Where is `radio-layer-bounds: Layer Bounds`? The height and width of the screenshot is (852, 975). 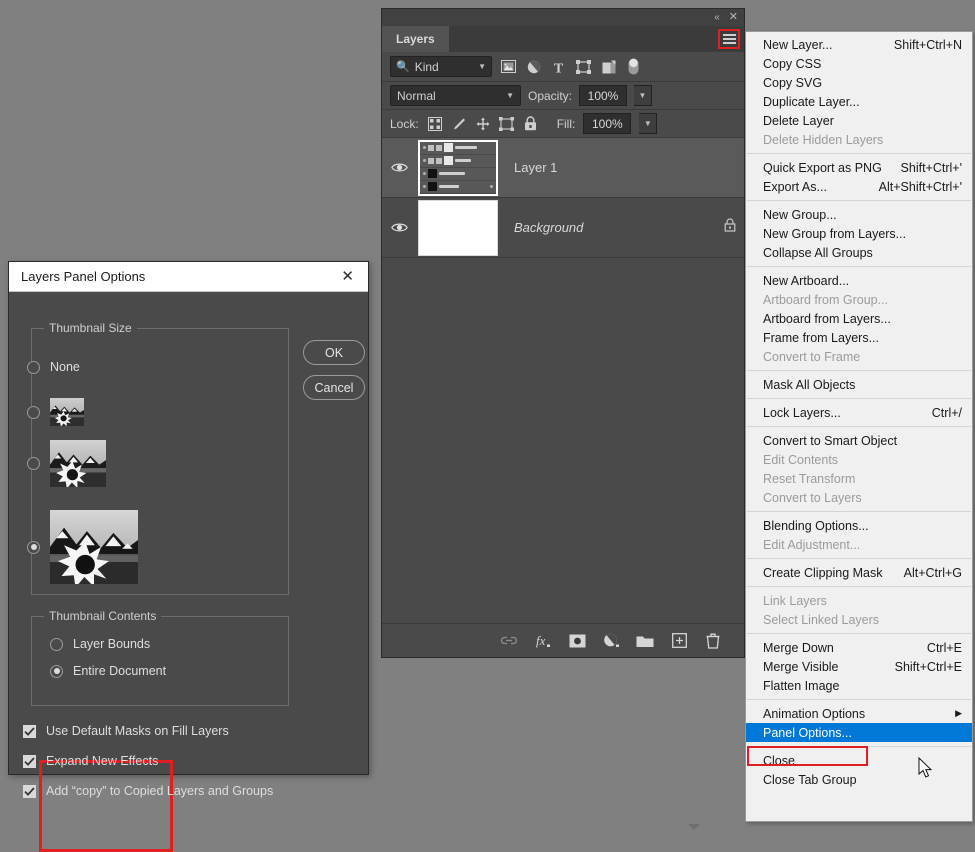 radio-layer-bounds: Layer Bounds is located at coordinates (100, 644).